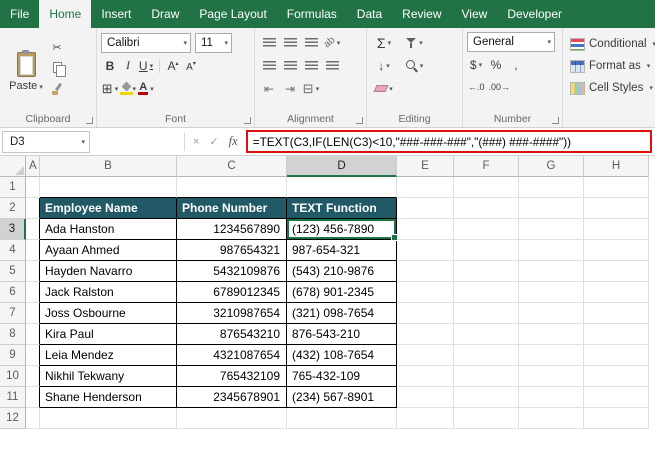 The width and height of the screenshot is (655, 451). Describe the element at coordinates (108, 334) in the screenshot. I see `cell-employee-name: Kira Paul` at that location.